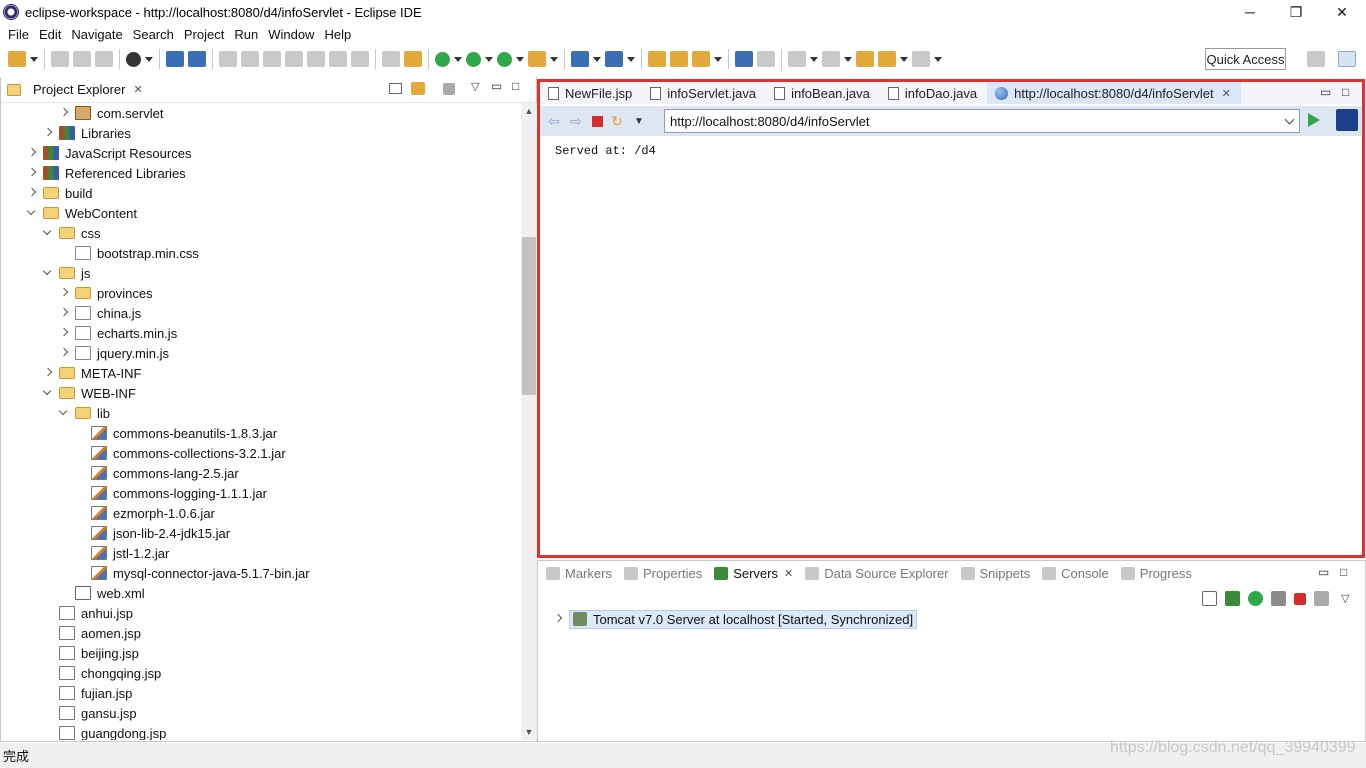 This screenshot has height=768, width=1366. Describe the element at coordinates (114, 353) in the screenshot. I see `tree-item: jquery.min.js` at that location.